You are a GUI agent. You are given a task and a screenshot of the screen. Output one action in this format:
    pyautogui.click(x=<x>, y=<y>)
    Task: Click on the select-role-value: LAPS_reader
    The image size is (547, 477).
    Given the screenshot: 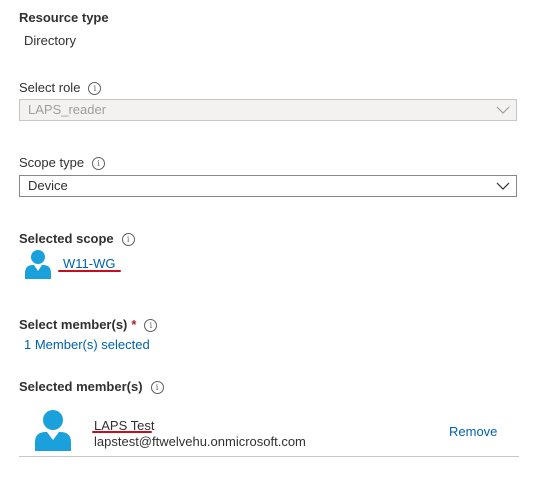 What is the action you would take?
    pyautogui.click(x=67, y=109)
    